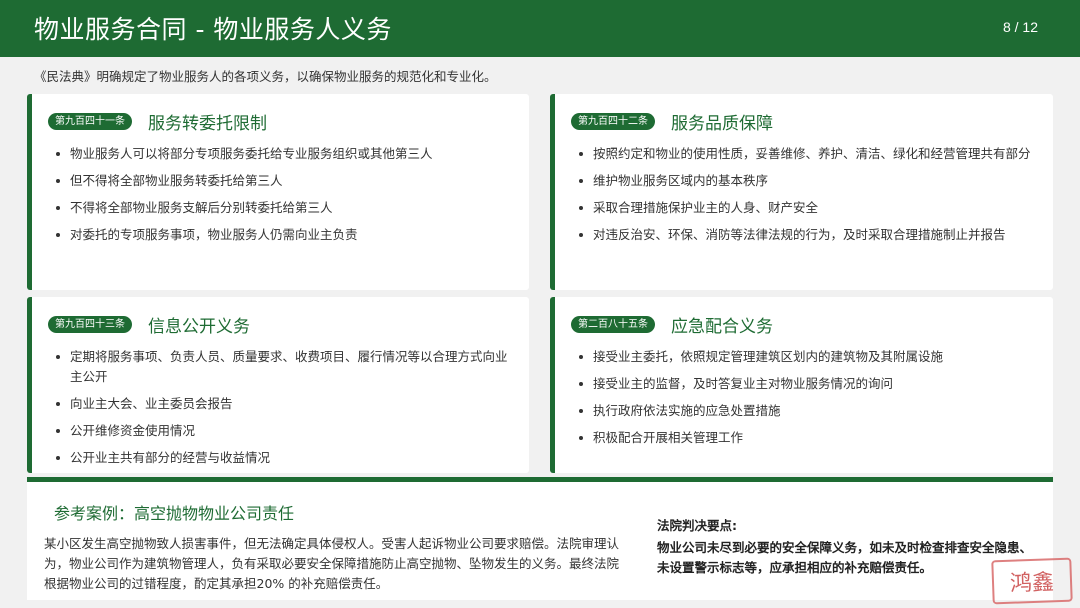  Describe the element at coordinates (809, 208) in the screenshot. I see `list-item: 采取合理措施保护业主的人身、财产安全` at that location.